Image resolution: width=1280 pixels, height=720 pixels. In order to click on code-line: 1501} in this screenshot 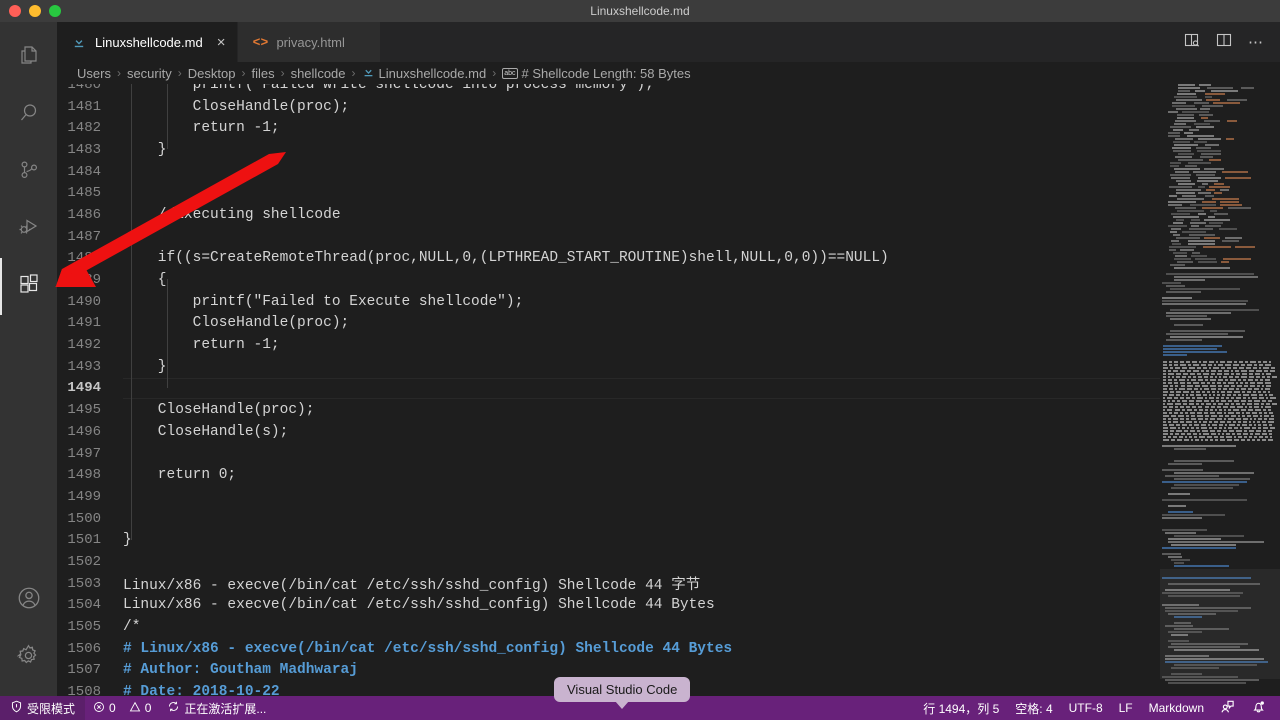, I will do `click(608, 540)`.